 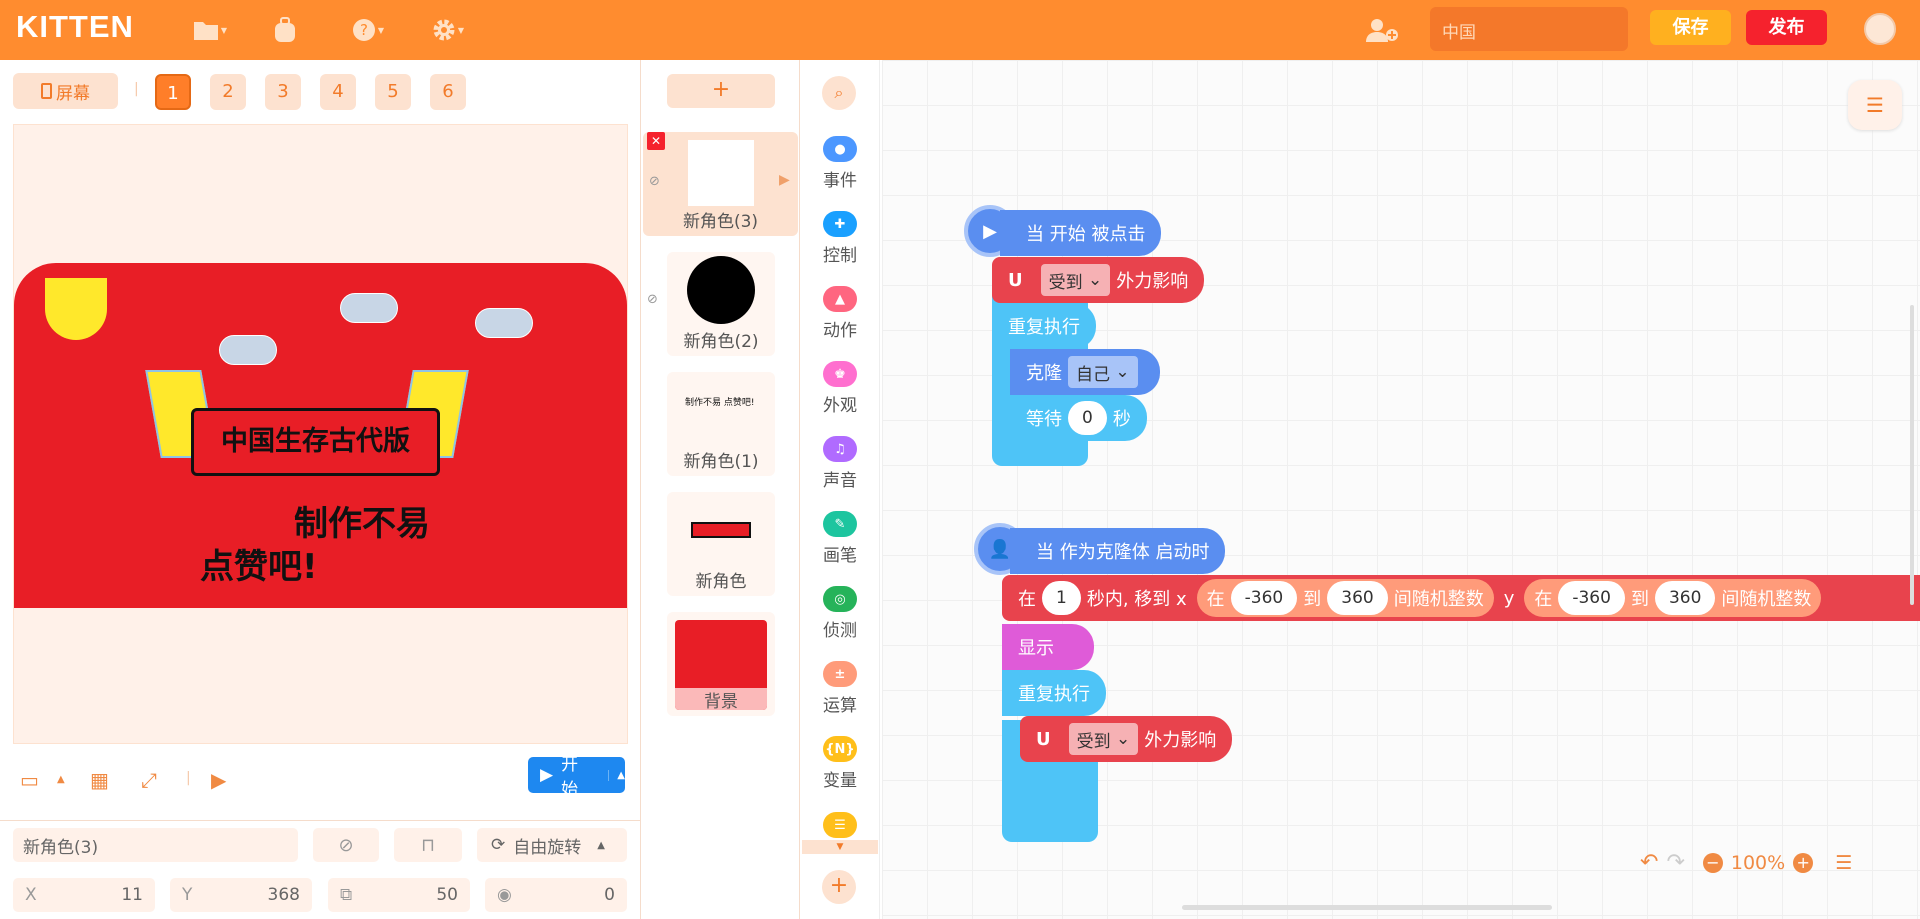 What do you see at coordinates (721, 544) in the screenshot?
I see `sprite-item: 新角色` at bounding box center [721, 544].